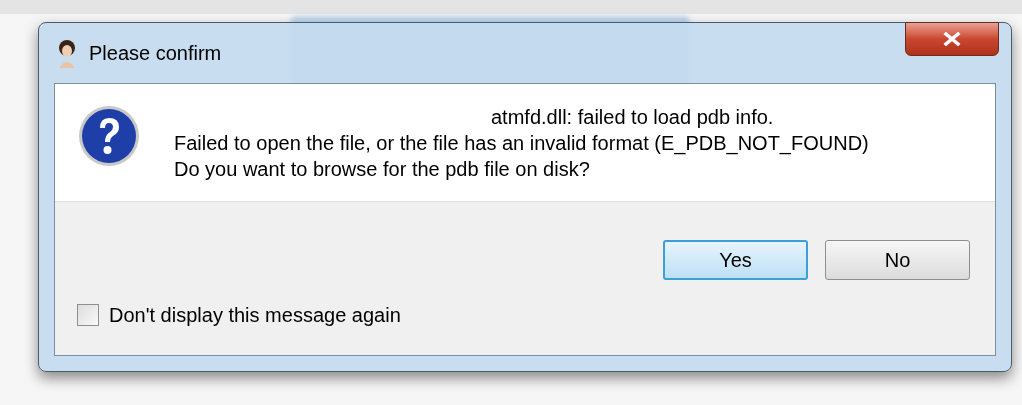 The height and width of the screenshot is (405, 1022). I want to click on question-icon, so click(109, 136).